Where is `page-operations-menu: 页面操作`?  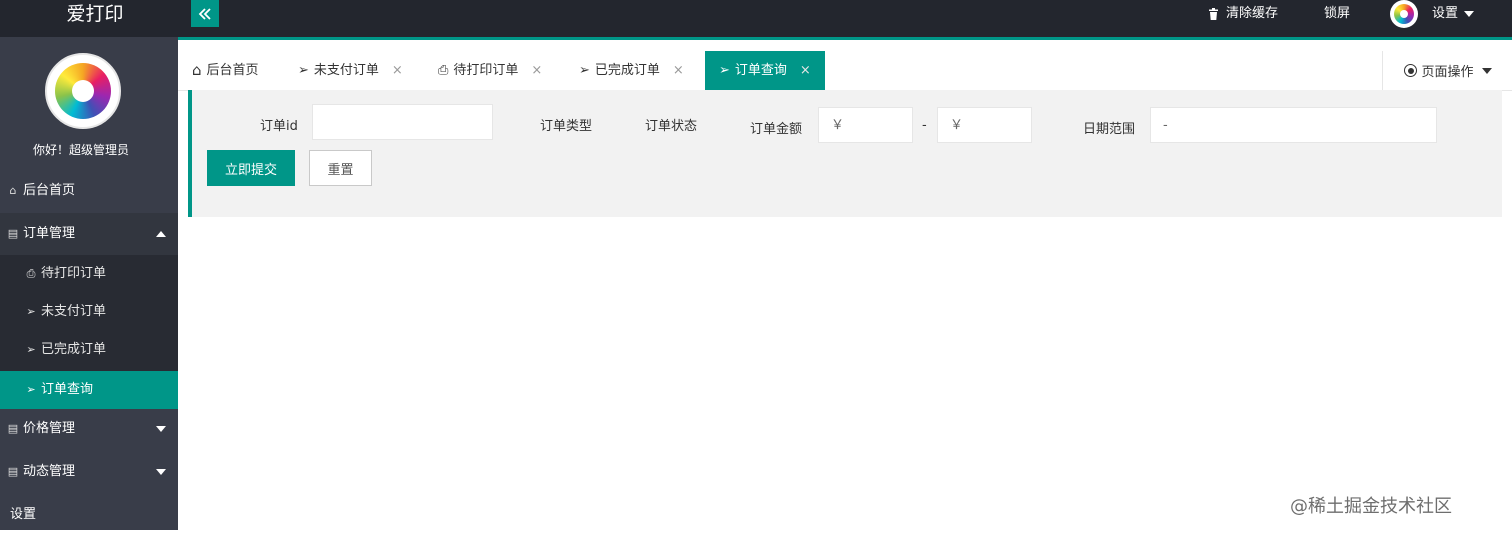
page-operations-menu: 页面操作 is located at coordinates (1447, 70).